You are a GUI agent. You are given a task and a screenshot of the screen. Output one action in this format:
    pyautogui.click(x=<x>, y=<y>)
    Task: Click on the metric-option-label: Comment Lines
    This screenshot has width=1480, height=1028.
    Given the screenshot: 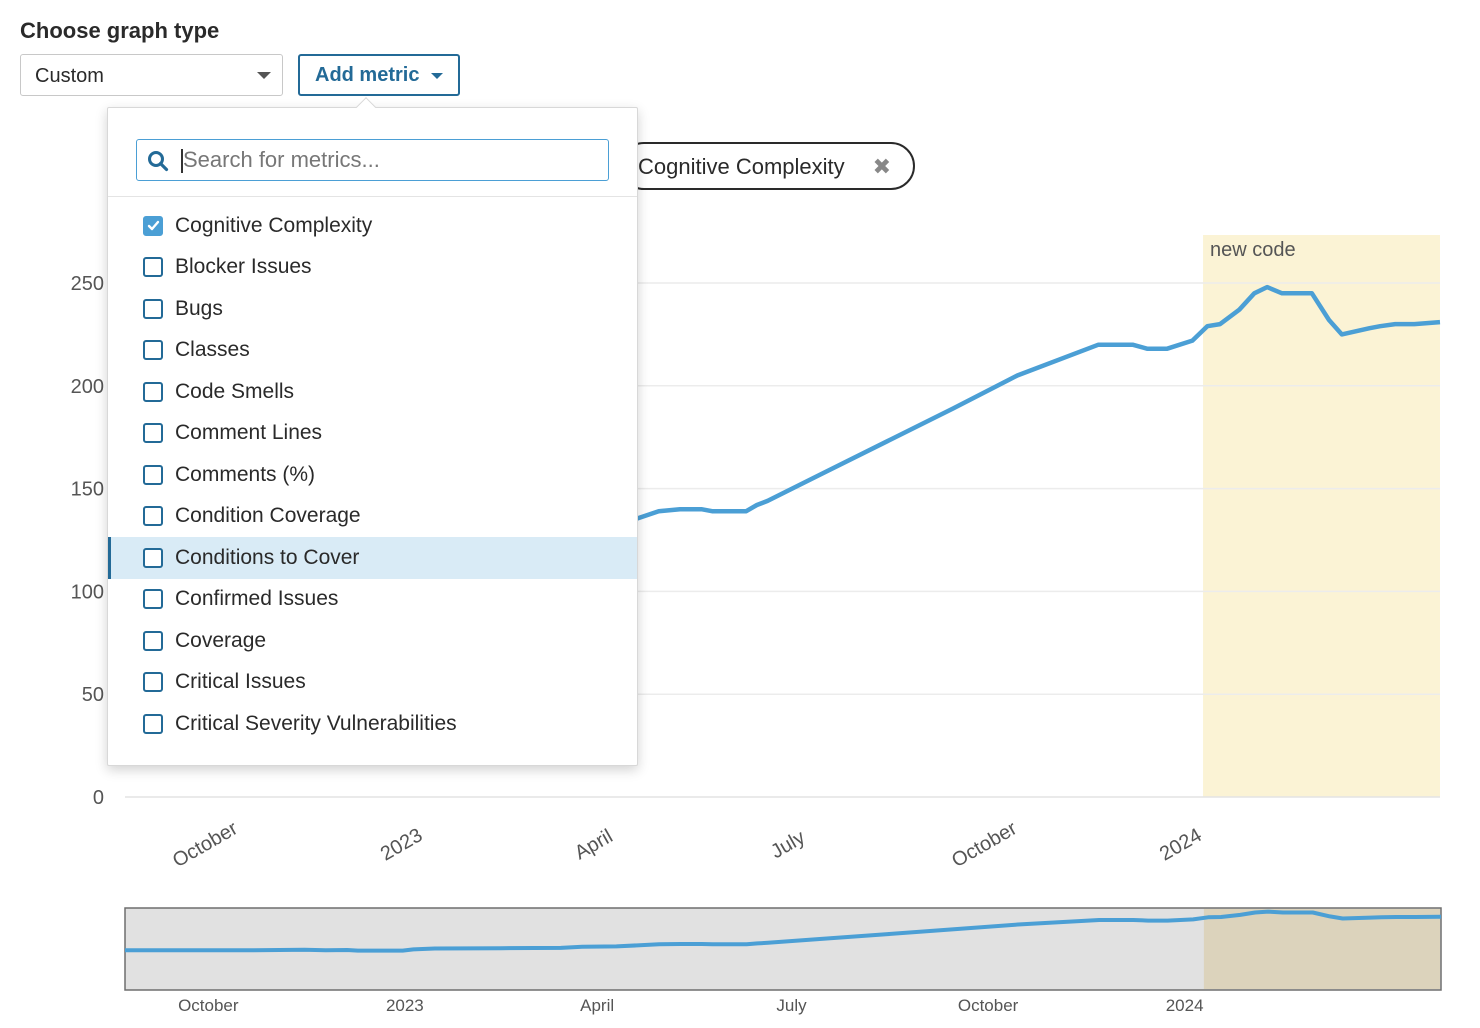 What is the action you would take?
    pyautogui.click(x=249, y=433)
    